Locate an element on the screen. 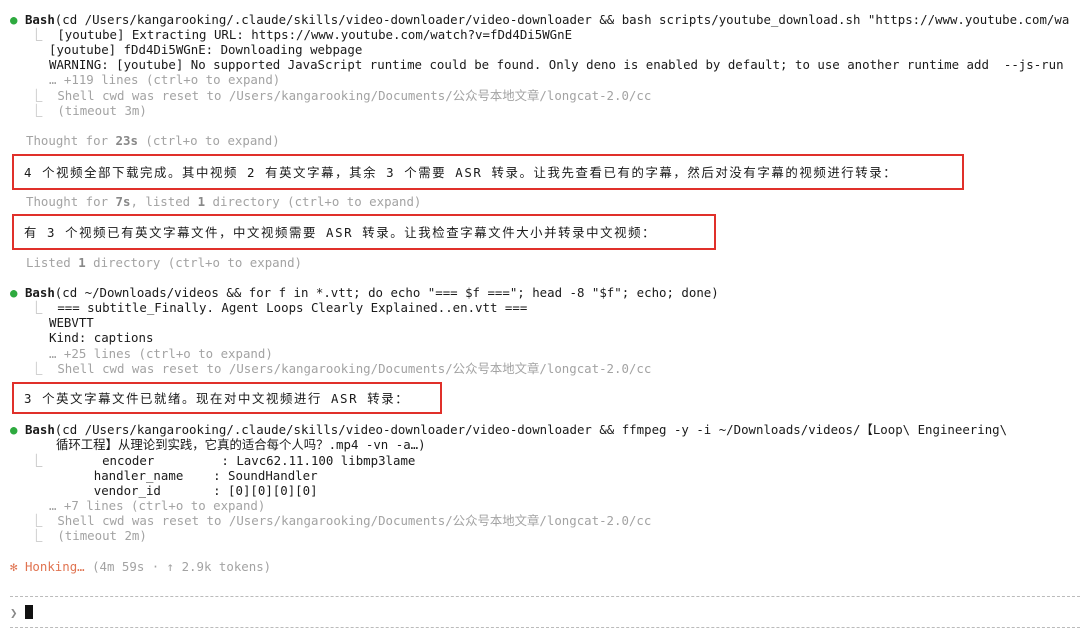 The width and height of the screenshot is (1080, 630). tool-output-line: vendor_id : [0][0][0][0] is located at coordinates (183, 490).